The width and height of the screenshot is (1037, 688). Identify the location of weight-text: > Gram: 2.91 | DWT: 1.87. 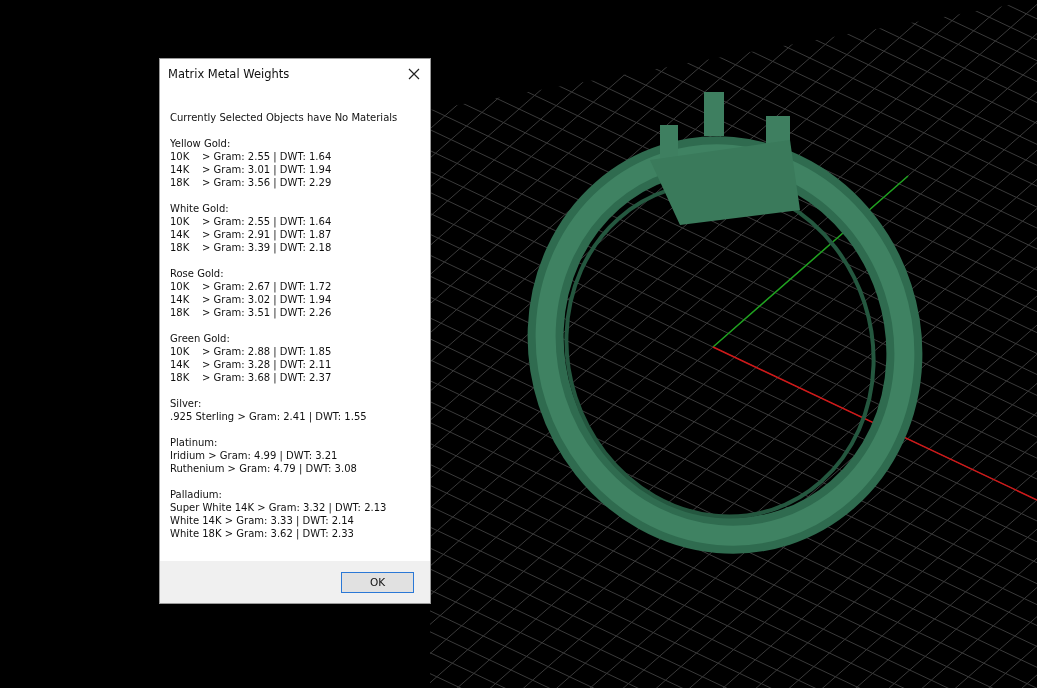
(267, 234).